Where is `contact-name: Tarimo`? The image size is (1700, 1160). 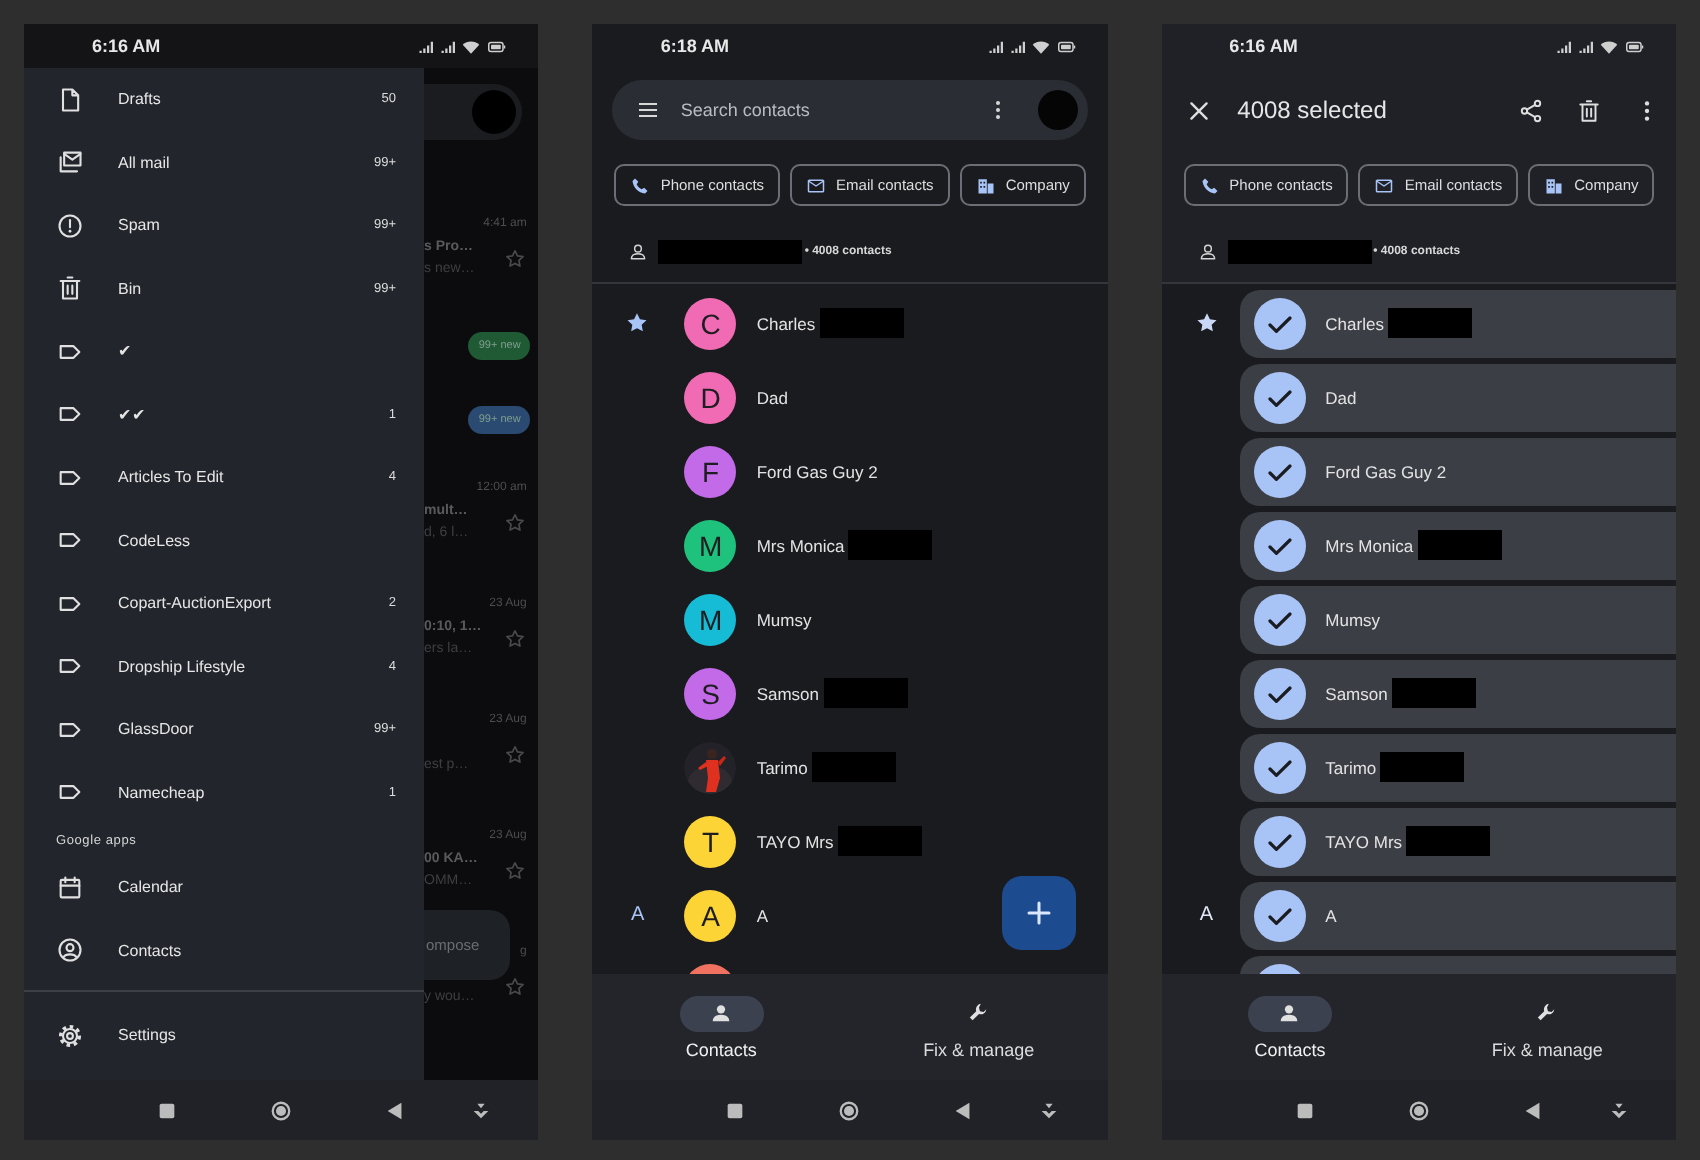
contact-name: Tarimo is located at coordinates (782, 767).